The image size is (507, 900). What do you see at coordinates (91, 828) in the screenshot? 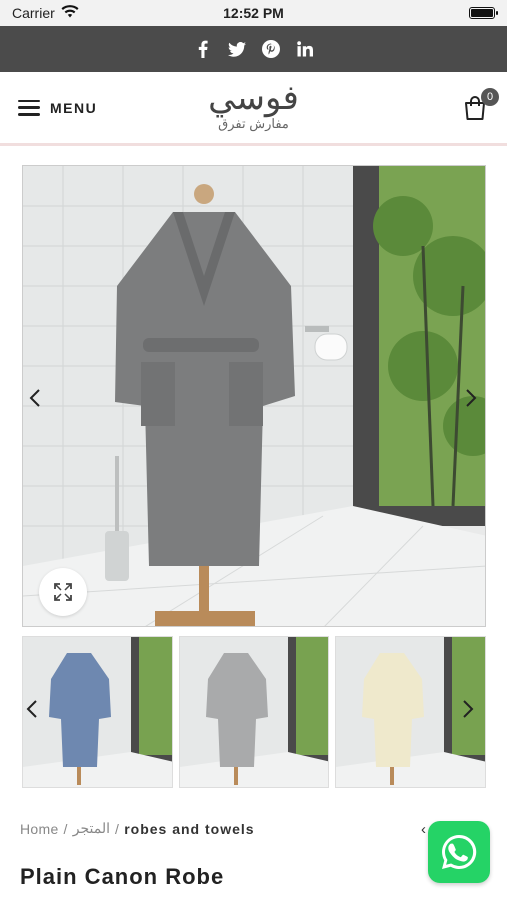
I see `breadcrumb-shop: المتجر` at bounding box center [91, 828].